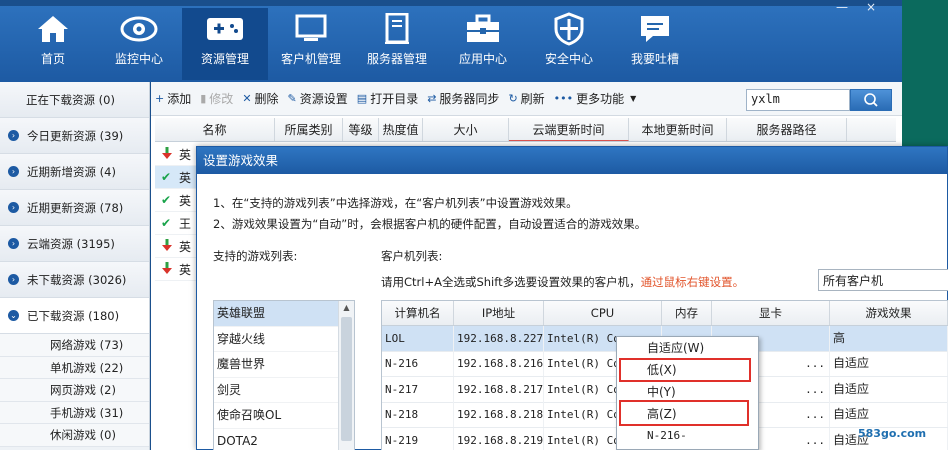 The width and height of the screenshot is (948, 450). What do you see at coordinates (603, 313) in the screenshot?
I see `column-cpu: CPU` at bounding box center [603, 313].